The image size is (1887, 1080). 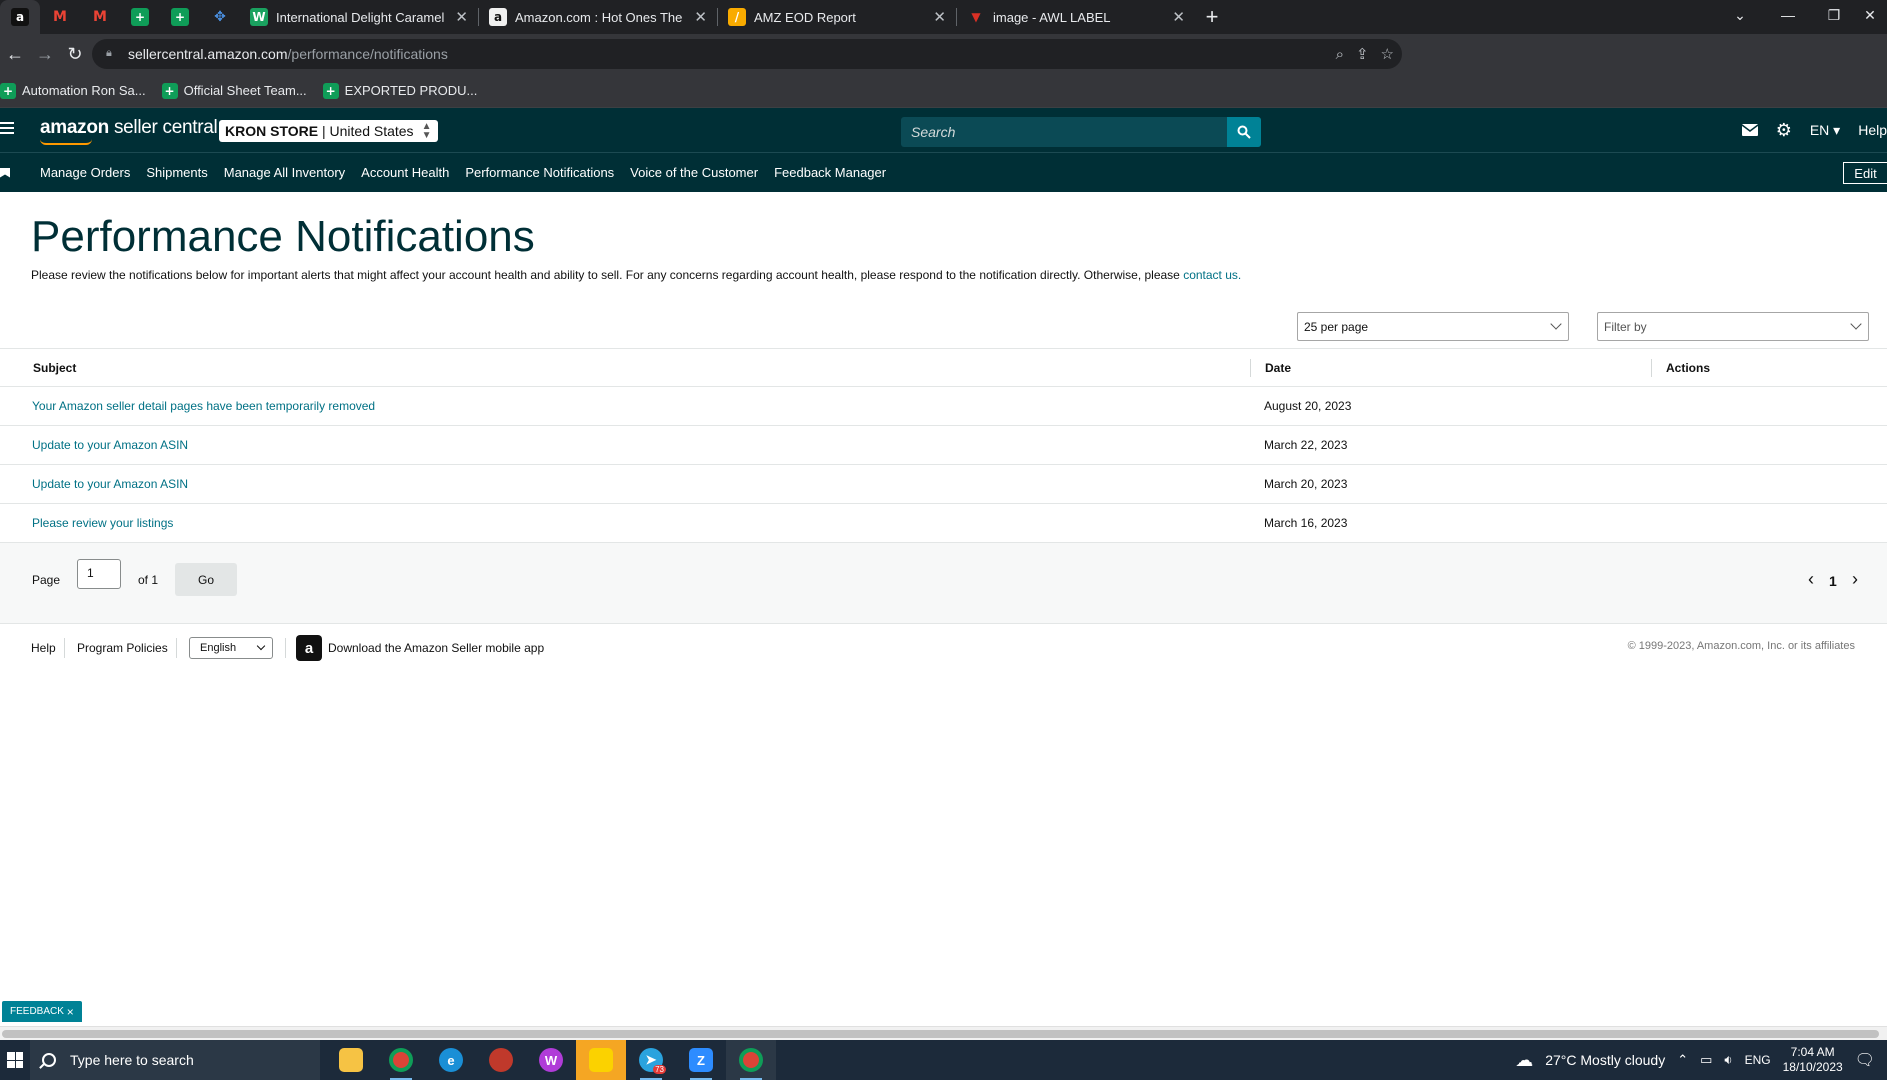 What do you see at coordinates (309, 648) in the screenshot?
I see `amazon-seller-app-icon: a` at bounding box center [309, 648].